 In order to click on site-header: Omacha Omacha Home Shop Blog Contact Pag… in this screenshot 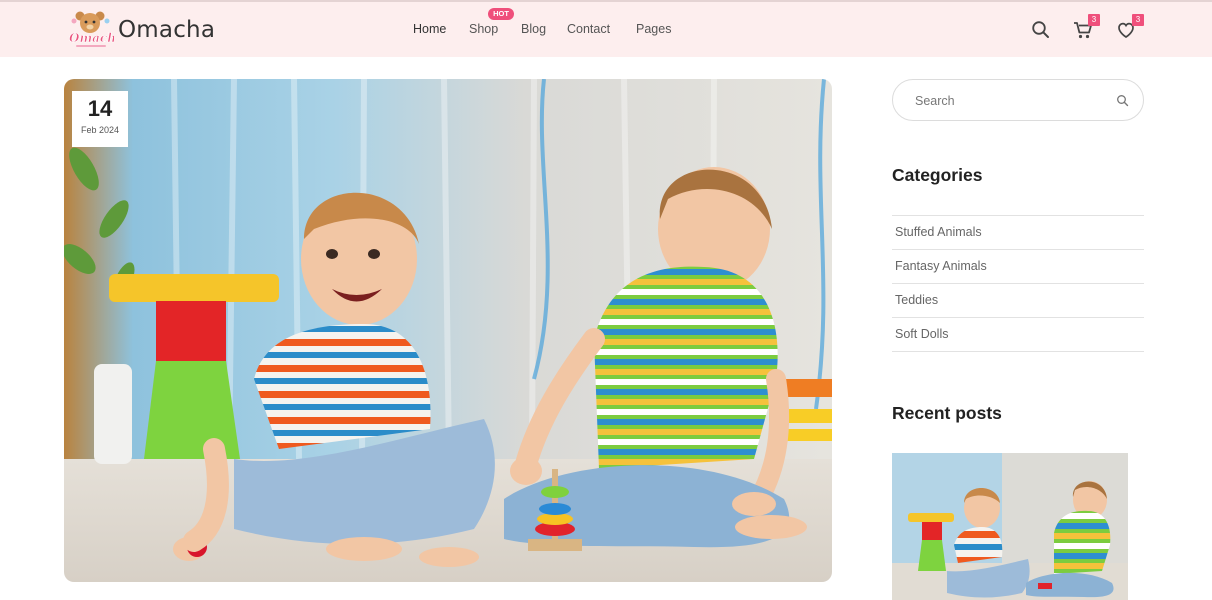, I will do `click(606, 29)`.